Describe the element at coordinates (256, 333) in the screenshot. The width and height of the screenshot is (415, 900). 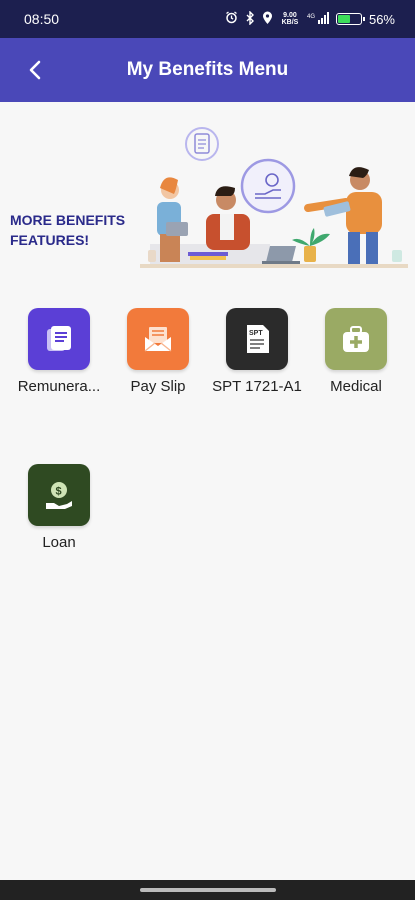
I see `svg-text: SPT` at that location.